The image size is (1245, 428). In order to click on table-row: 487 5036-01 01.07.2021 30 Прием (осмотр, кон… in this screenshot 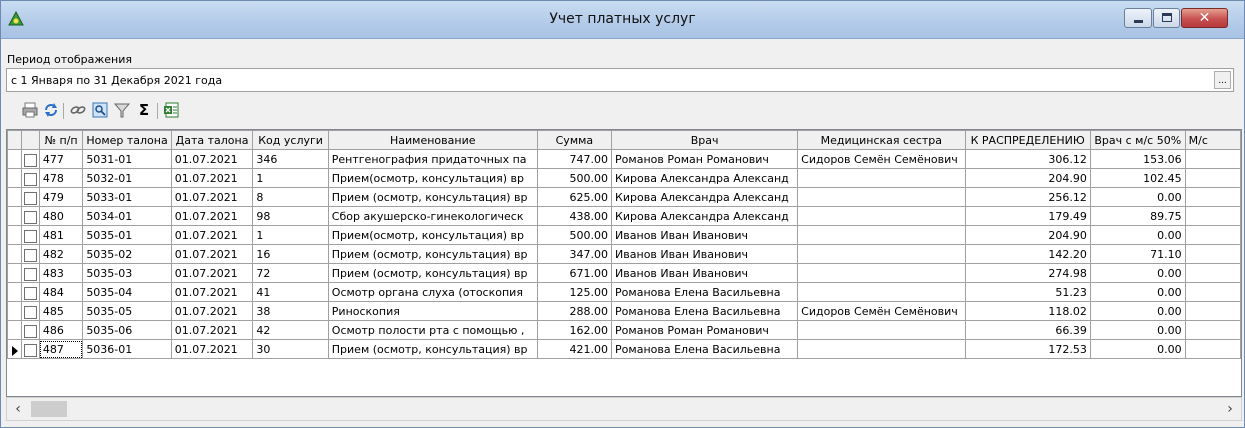, I will do `click(624, 349)`.